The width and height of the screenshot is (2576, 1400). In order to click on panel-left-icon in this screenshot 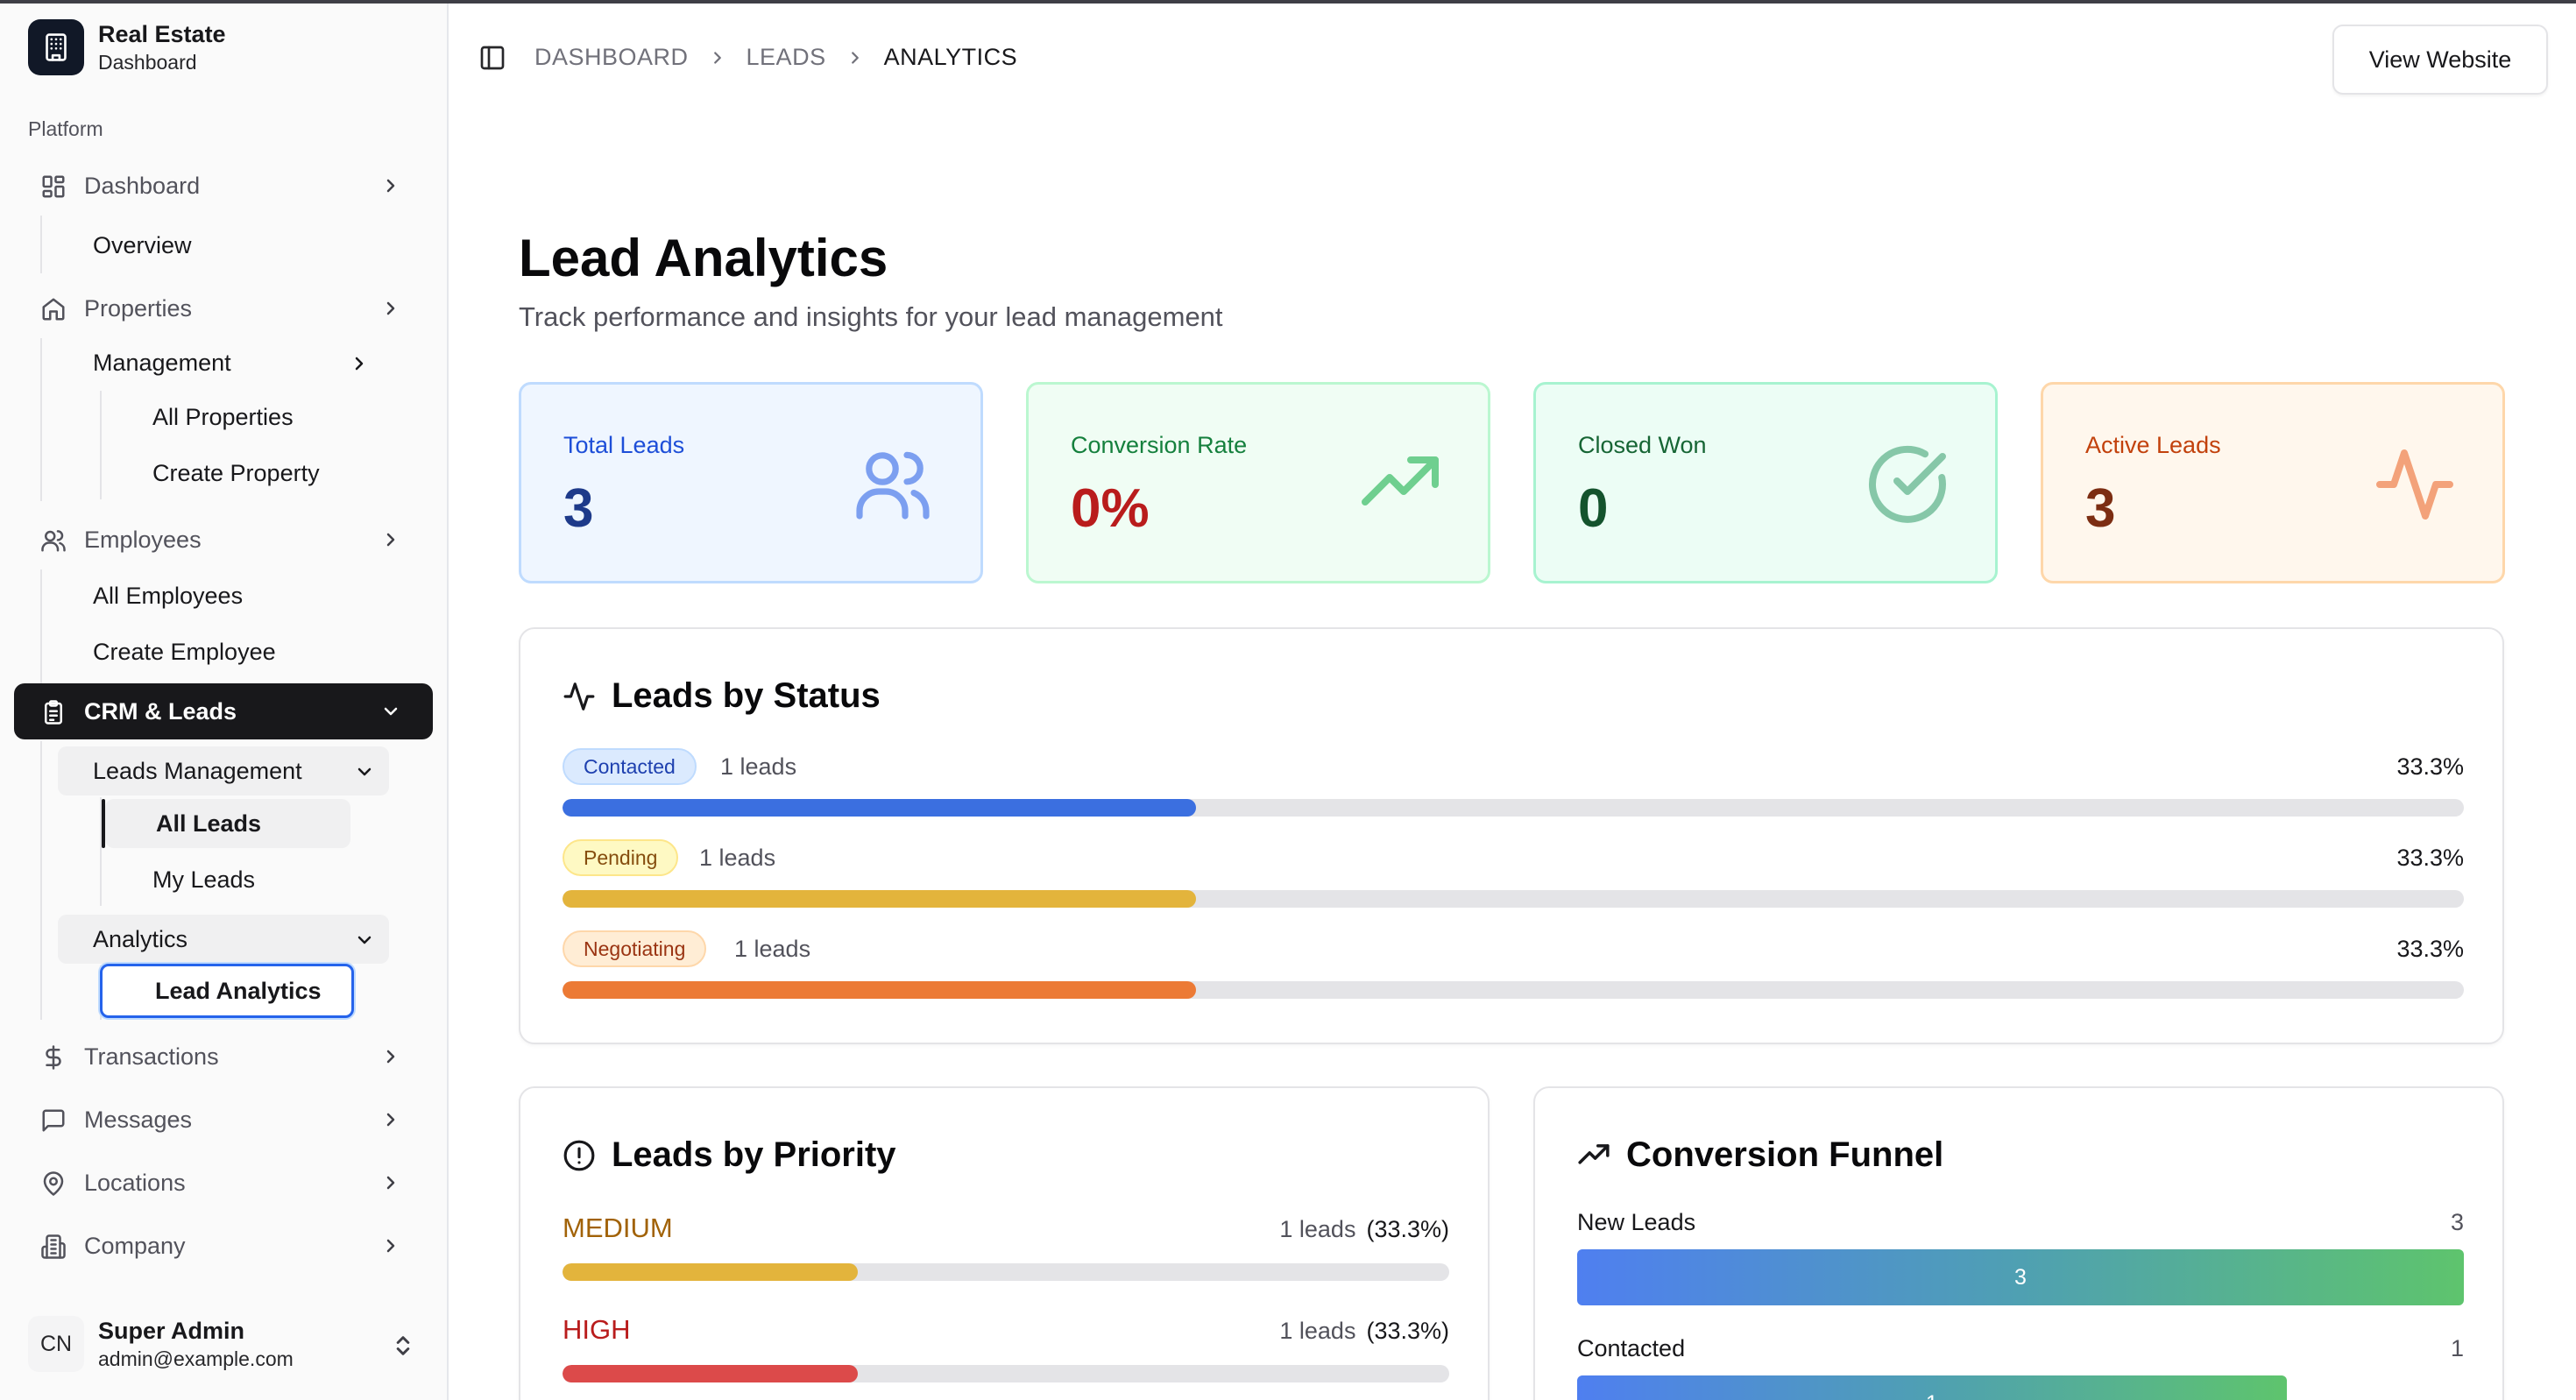, I will do `click(492, 58)`.